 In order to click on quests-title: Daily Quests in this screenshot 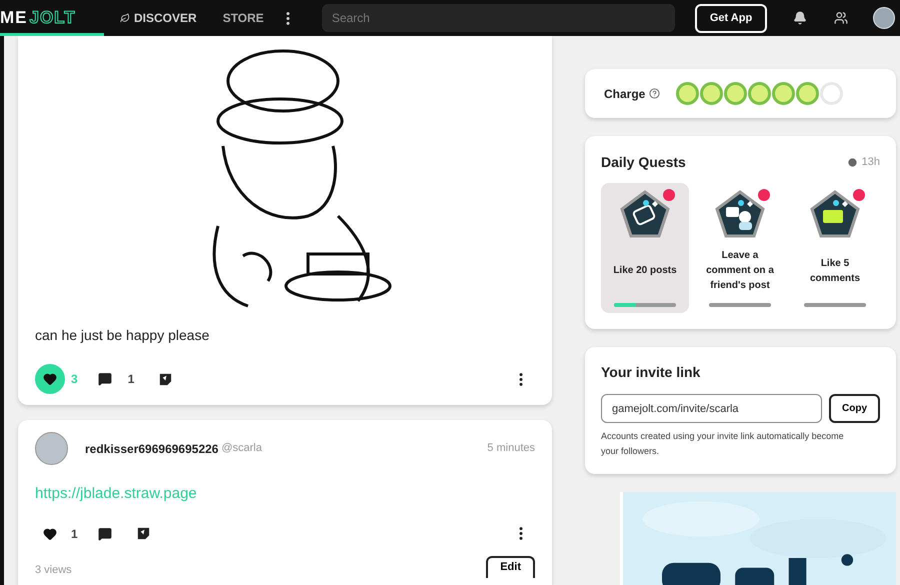, I will do `click(643, 162)`.